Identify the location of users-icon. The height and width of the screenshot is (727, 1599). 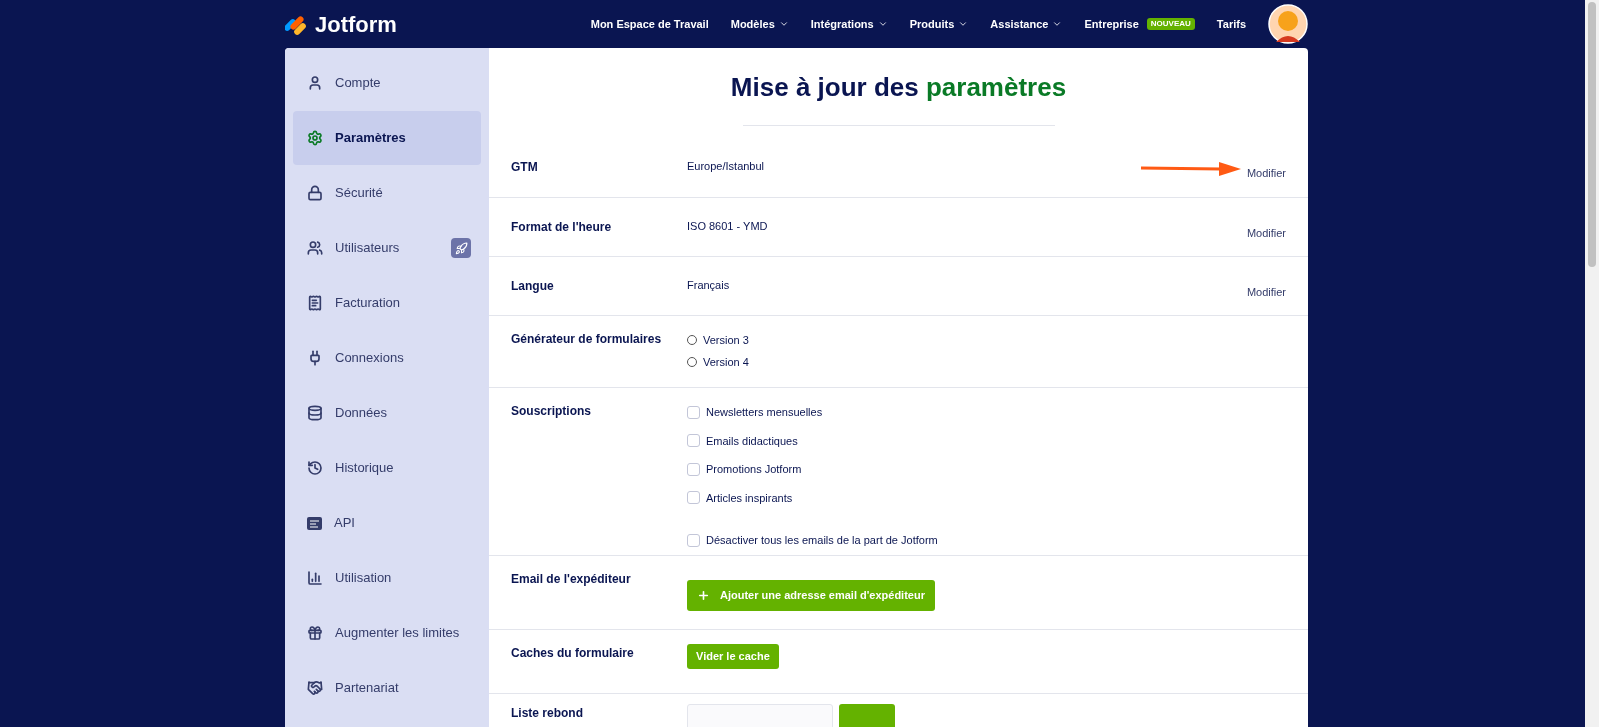
(315, 248).